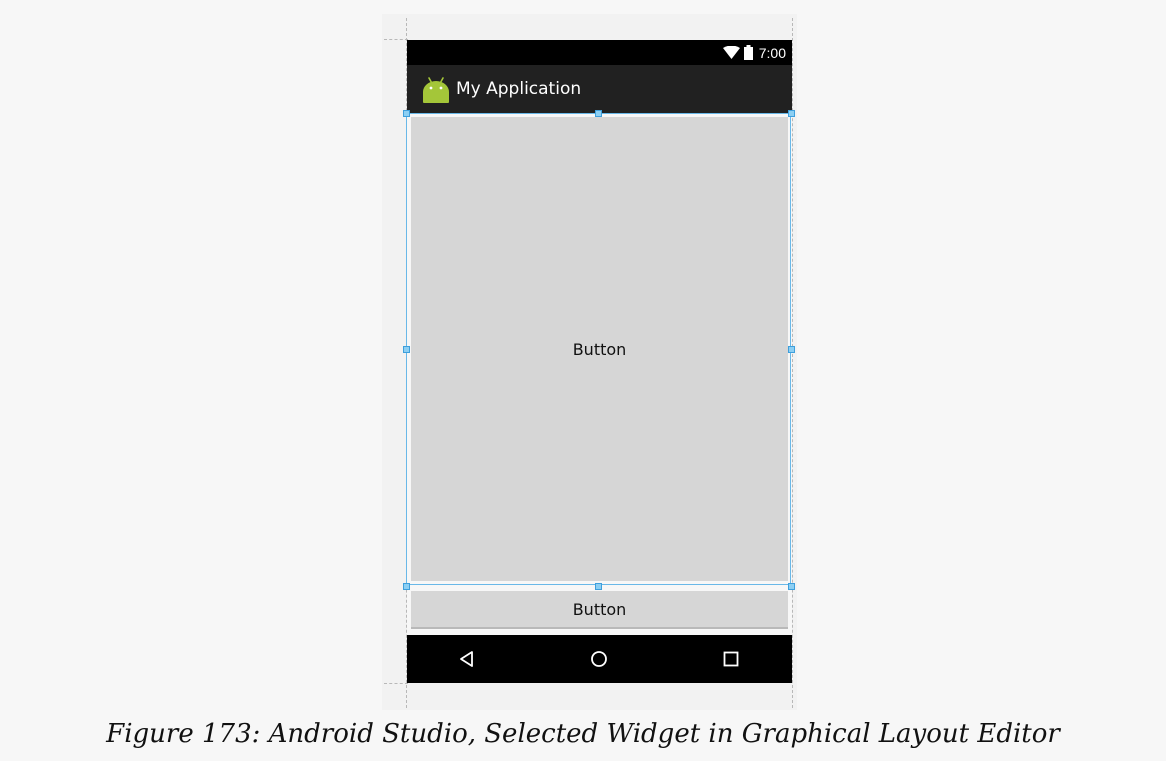  Describe the element at coordinates (519, 89) in the screenshot. I see `app-title: My Application` at that location.